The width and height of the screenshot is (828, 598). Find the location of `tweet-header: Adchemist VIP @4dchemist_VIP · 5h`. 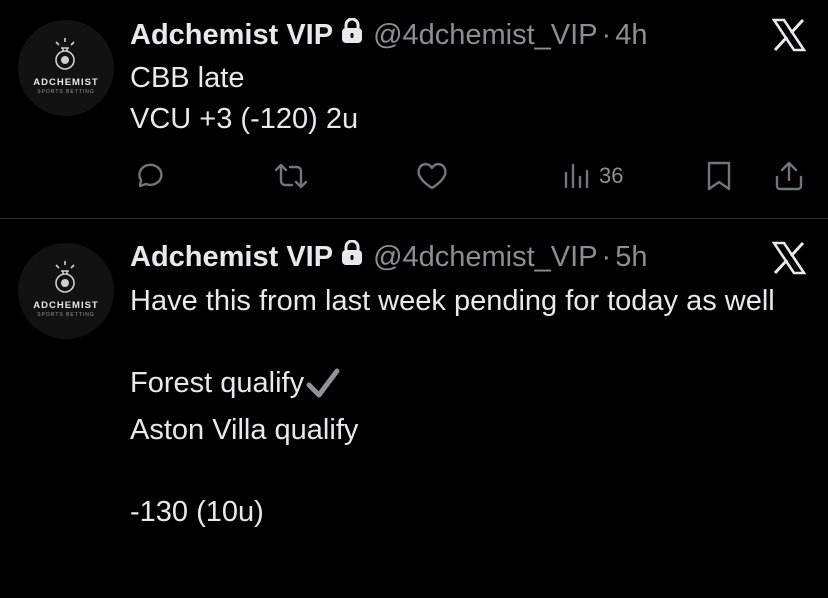

tweet-header: Adchemist VIP @4dchemist_VIP · 5h is located at coordinates (388, 257).